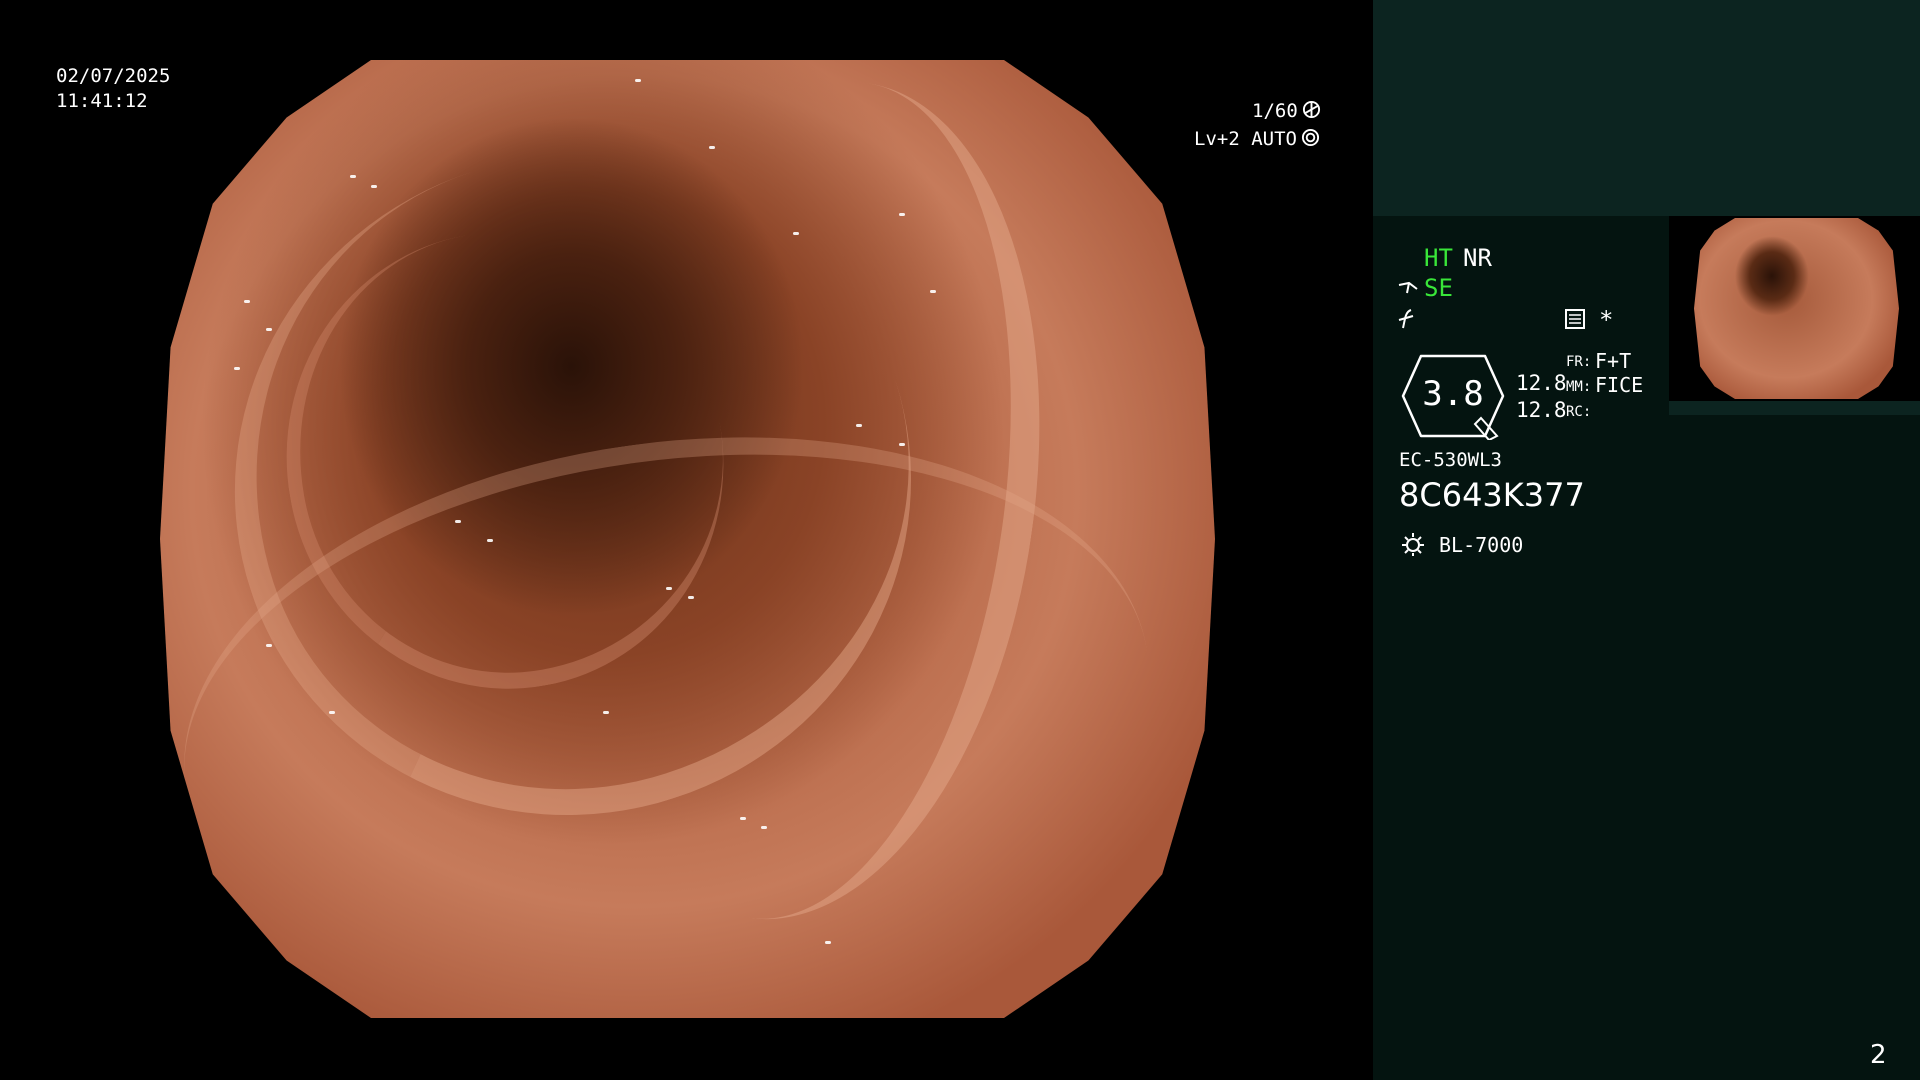 This screenshot has height=1080, width=1920. What do you see at coordinates (1579, 412) in the screenshot?
I see `rc-label: RC:` at bounding box center [1579, 412].